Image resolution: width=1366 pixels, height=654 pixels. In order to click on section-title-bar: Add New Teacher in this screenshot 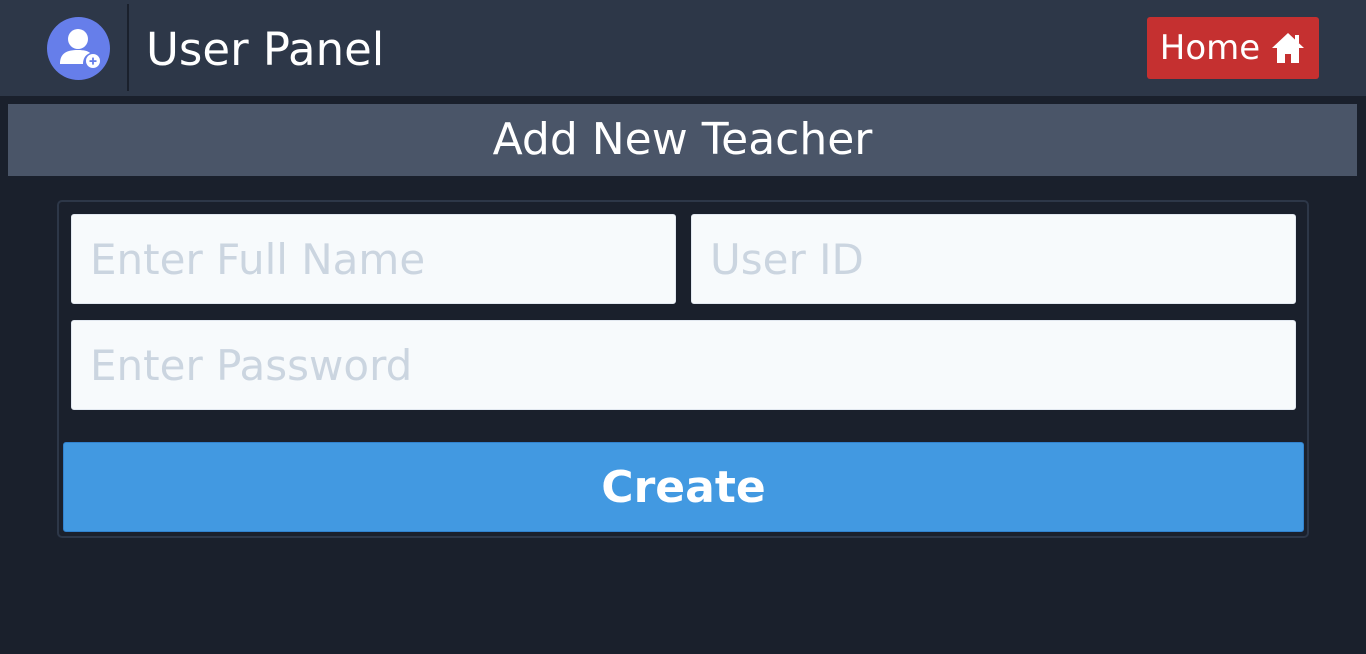, I will do `click(682, 140)`.